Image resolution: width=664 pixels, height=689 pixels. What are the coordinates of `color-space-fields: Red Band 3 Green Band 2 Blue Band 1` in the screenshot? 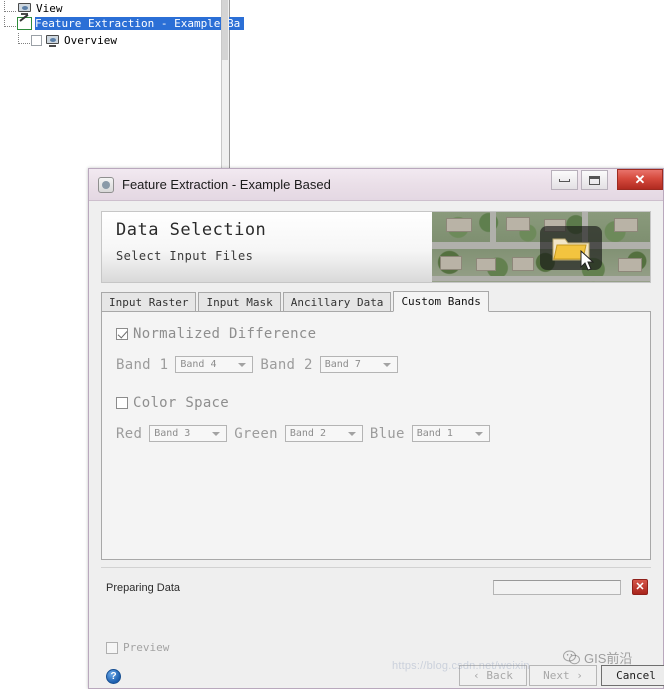 It's located at (376, 433).